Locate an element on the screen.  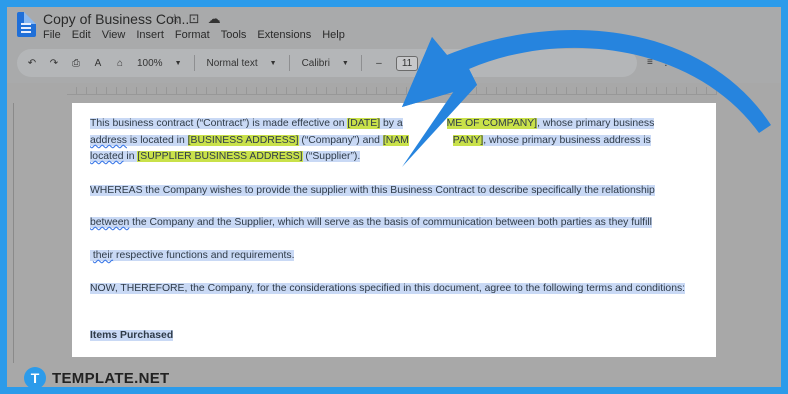
menu-insert: Insert is located at coordinates (150, 35).